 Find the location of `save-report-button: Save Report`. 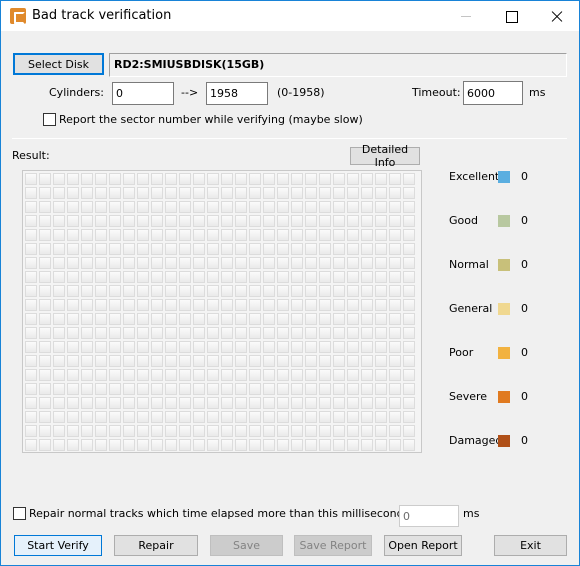

save-report-button: Save Report is located at coordinates (333, 545).